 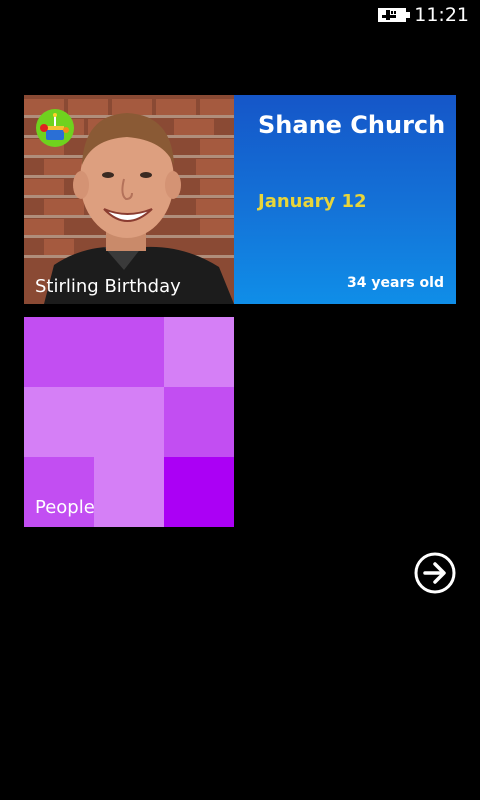 What do you see at coordinates (108, 286) in the screenshot?
I see `tile-caption: Stirling Birthday` at bounding box center [108, 286].